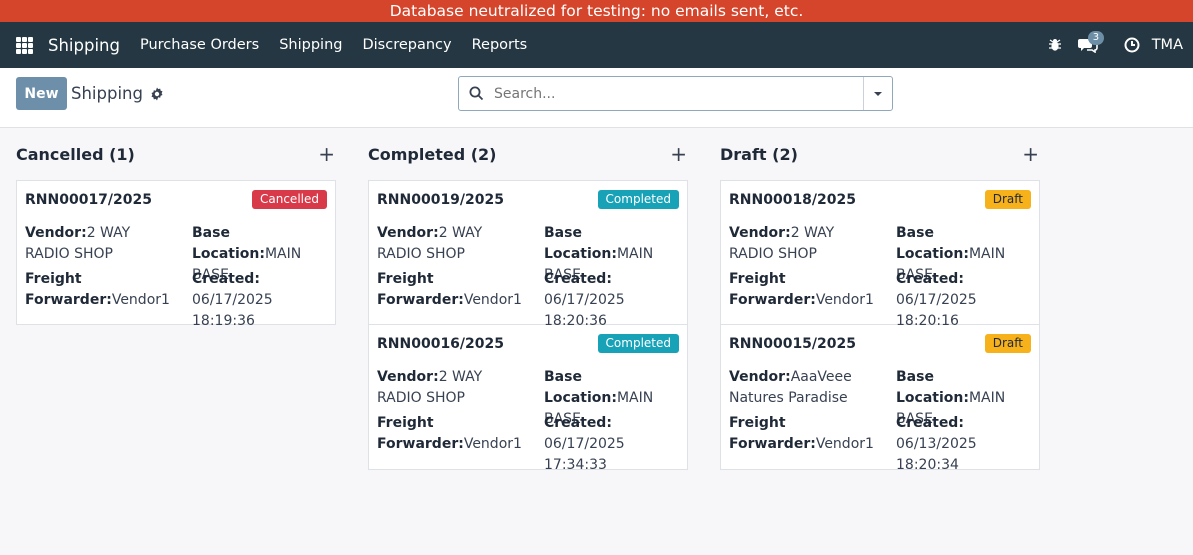  What do you see at coordinates (432, 154) in the screenshot?
I see `column-title: Completed (2)` at bounding box center [432, 154].